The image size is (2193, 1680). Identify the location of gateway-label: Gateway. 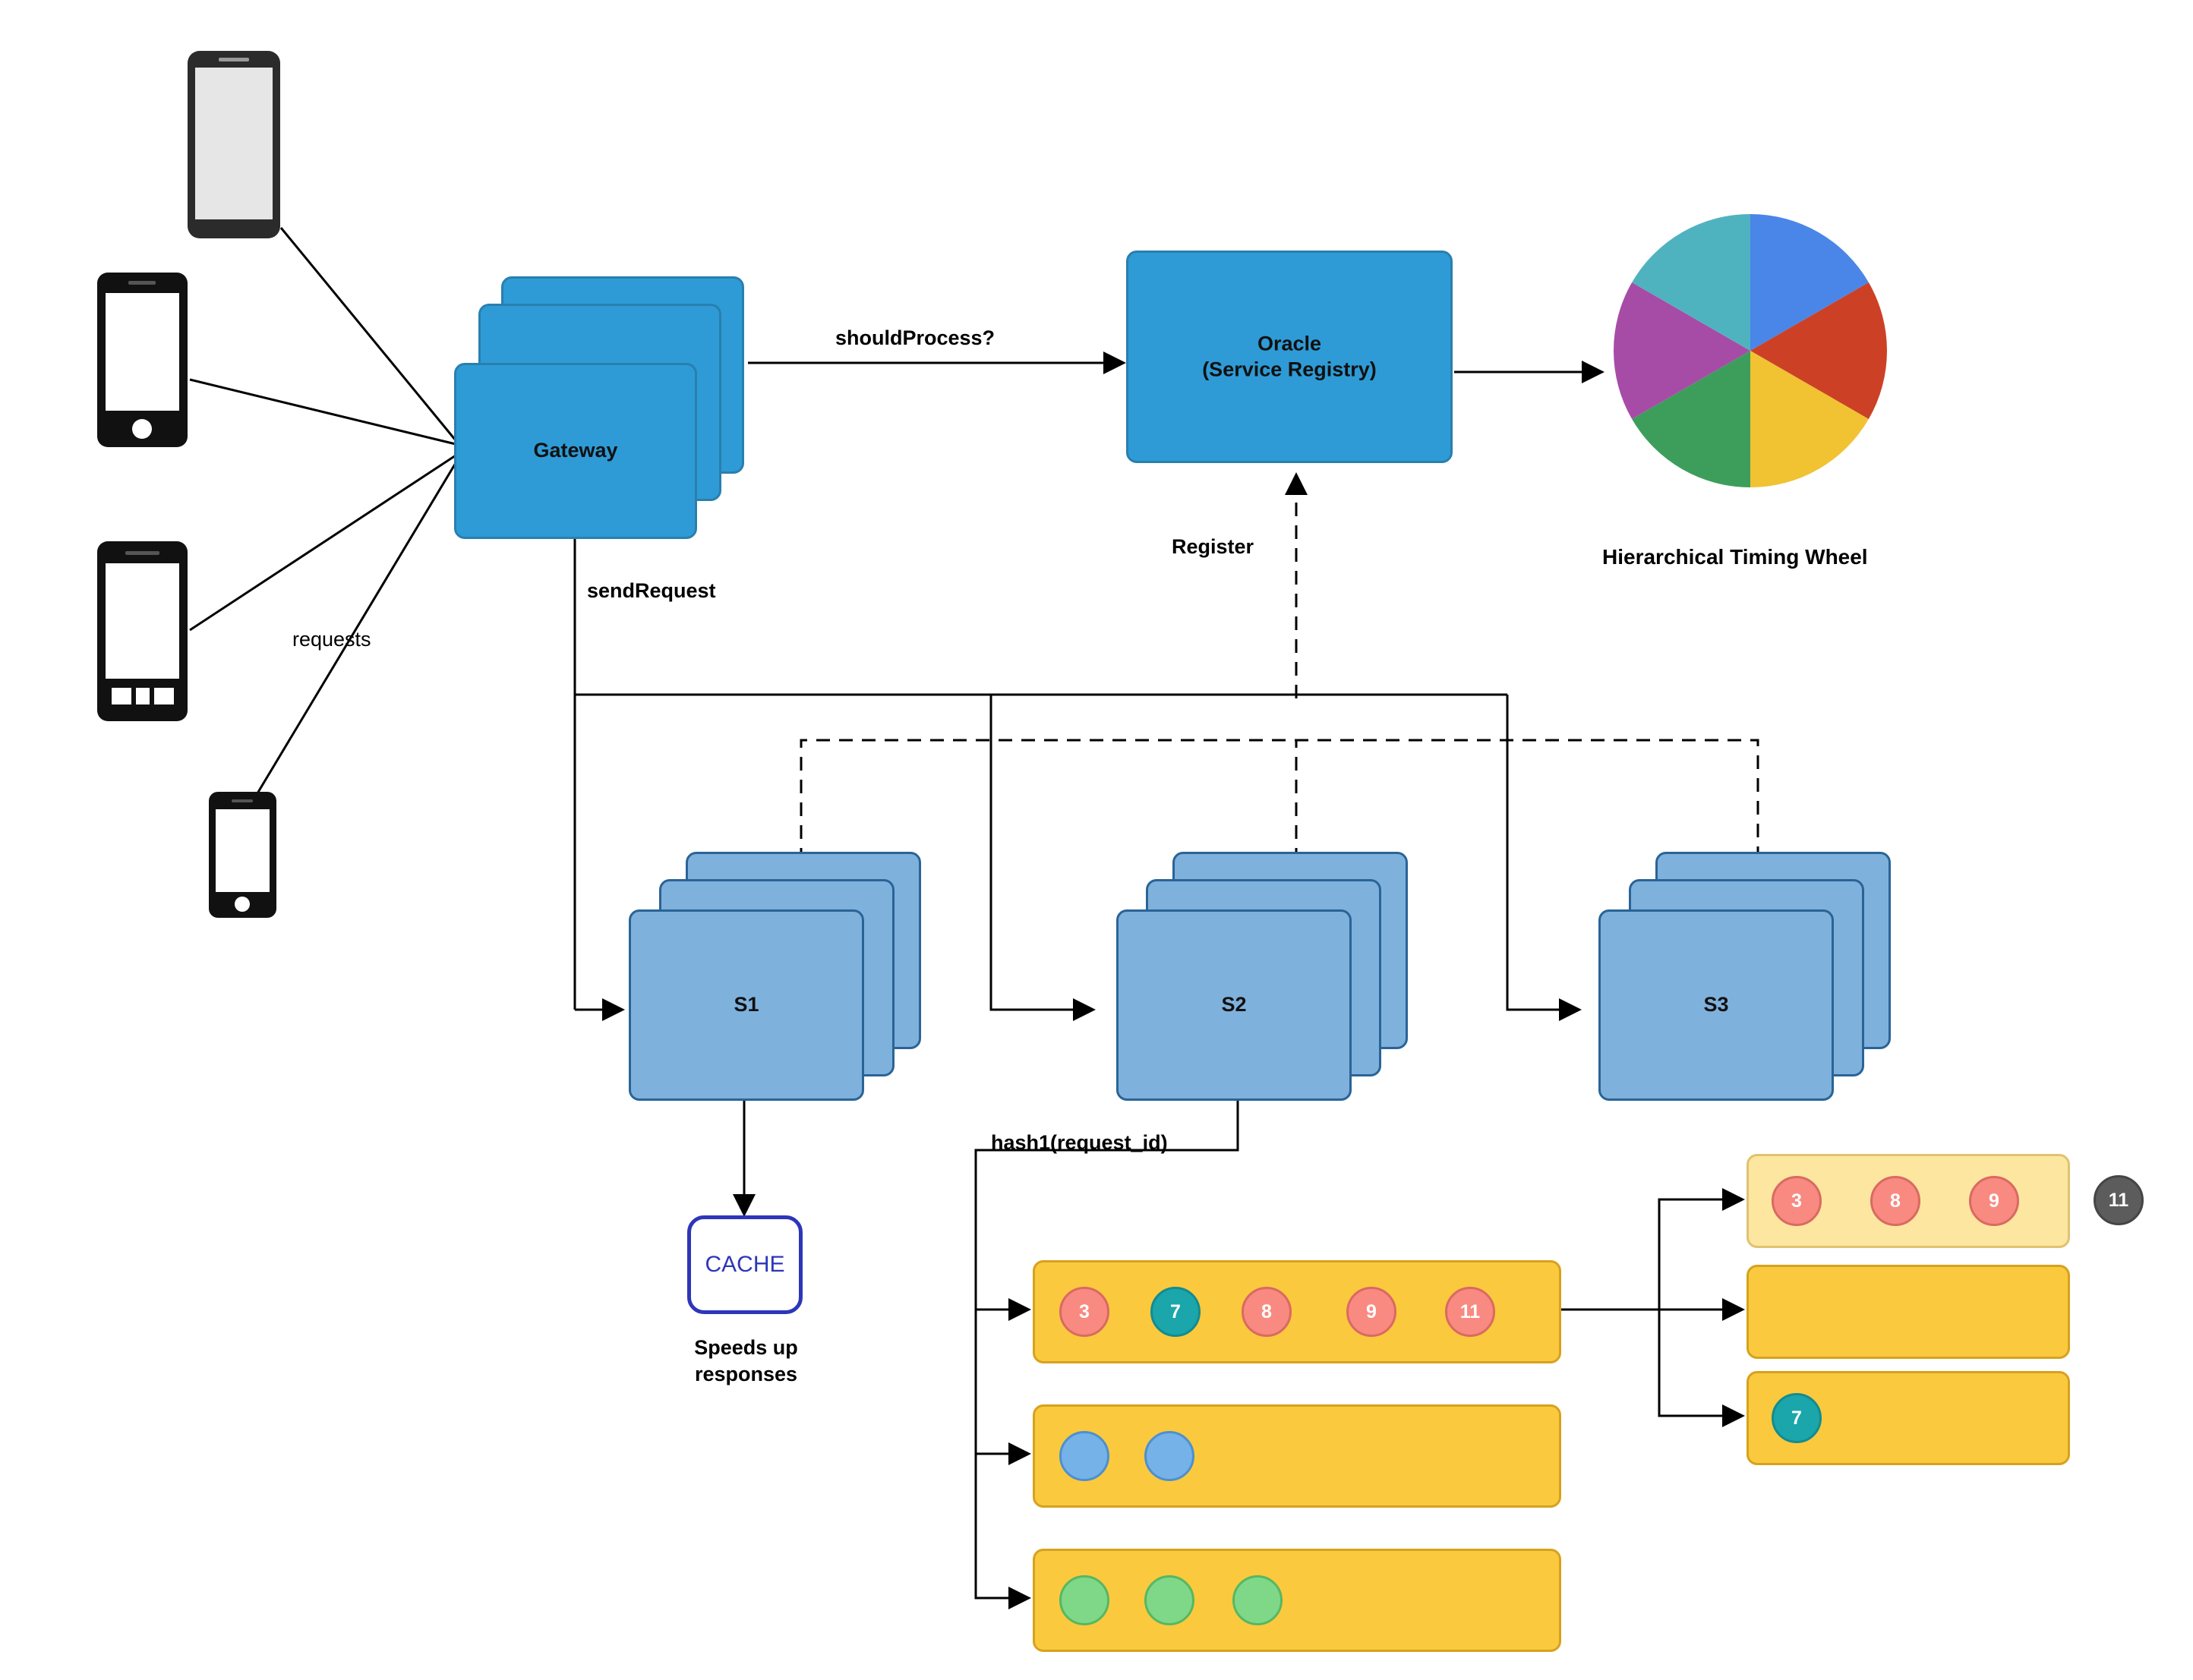
(575, 450).